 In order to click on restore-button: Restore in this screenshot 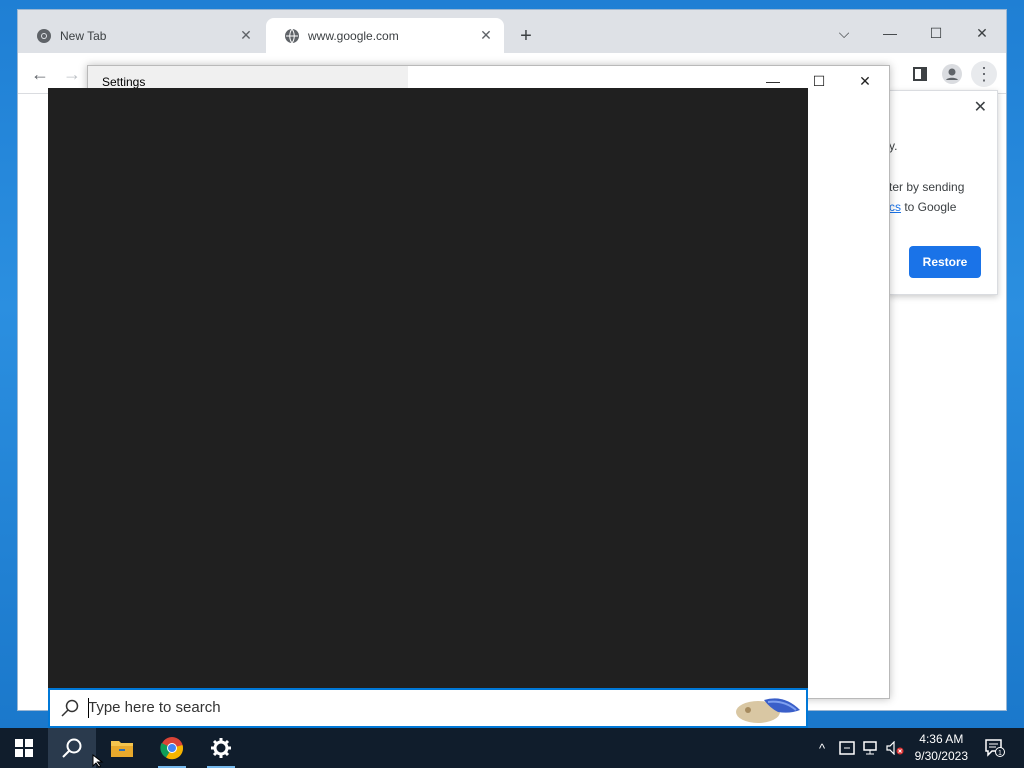, I will do `click(945, 262)`.